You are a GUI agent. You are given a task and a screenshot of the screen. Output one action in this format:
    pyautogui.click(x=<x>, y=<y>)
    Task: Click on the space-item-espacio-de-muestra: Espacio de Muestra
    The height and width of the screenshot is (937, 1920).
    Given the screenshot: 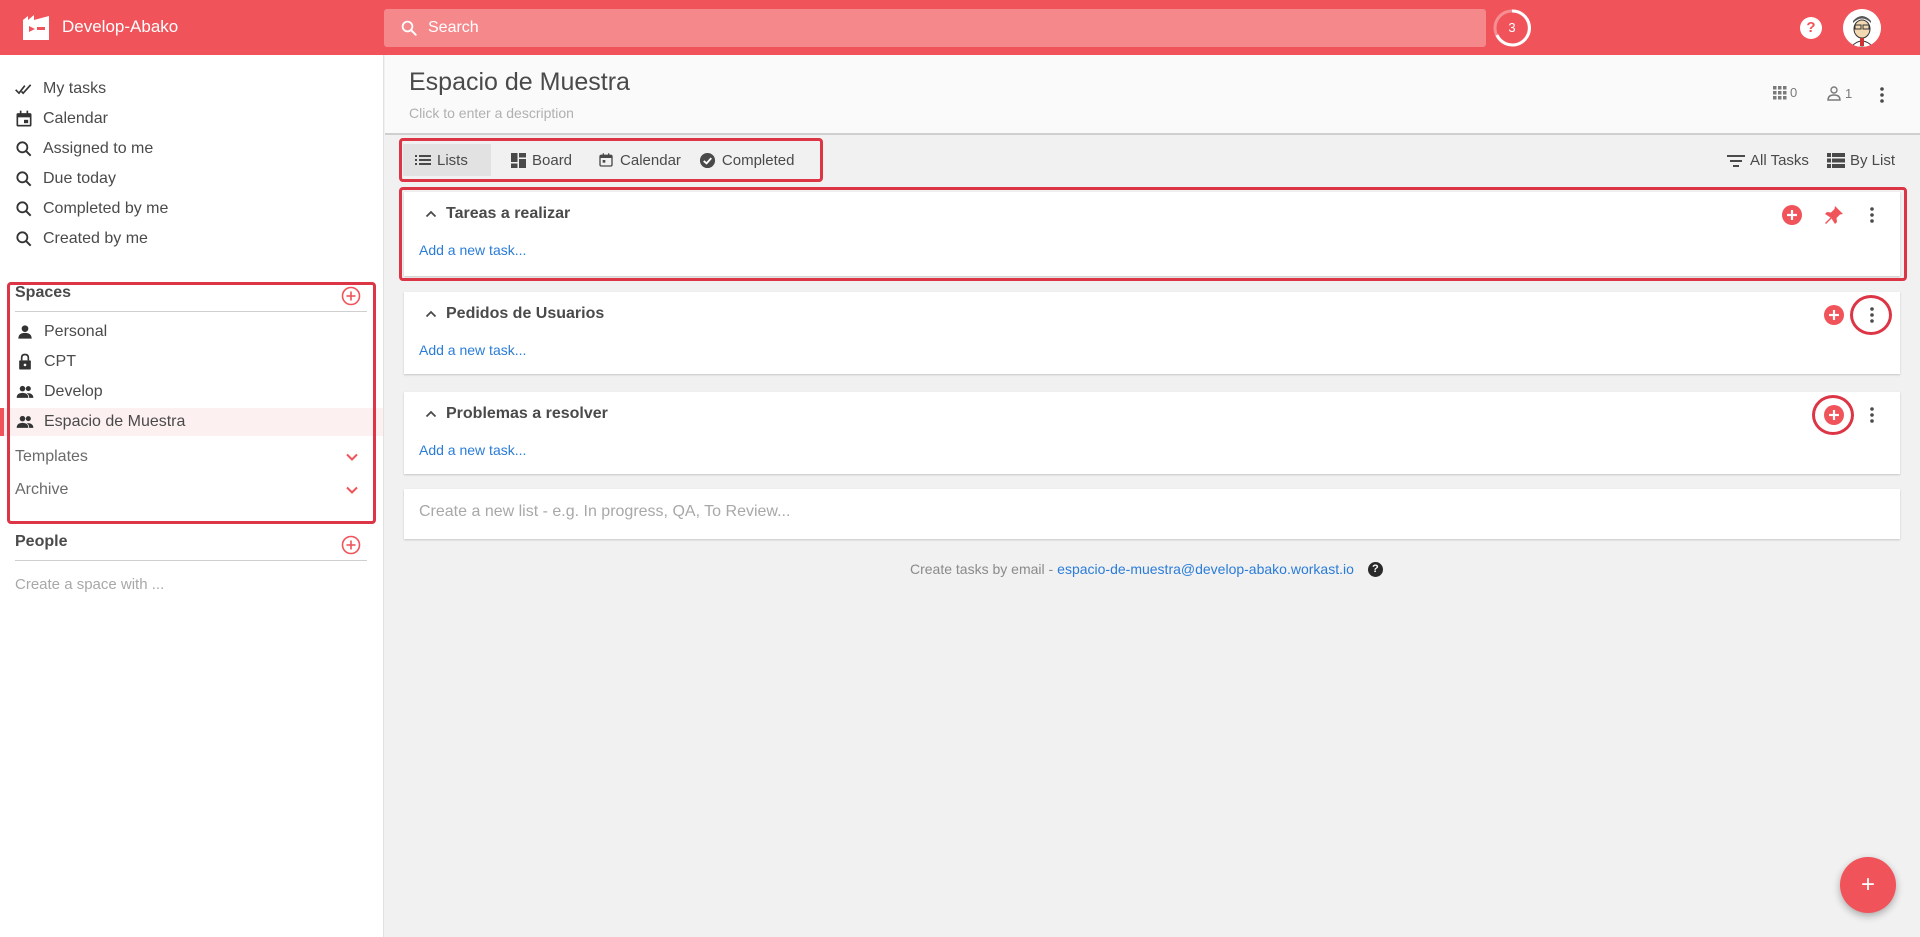 What is the action you would take?
    pyautogui.click(x=191, y=422)
    